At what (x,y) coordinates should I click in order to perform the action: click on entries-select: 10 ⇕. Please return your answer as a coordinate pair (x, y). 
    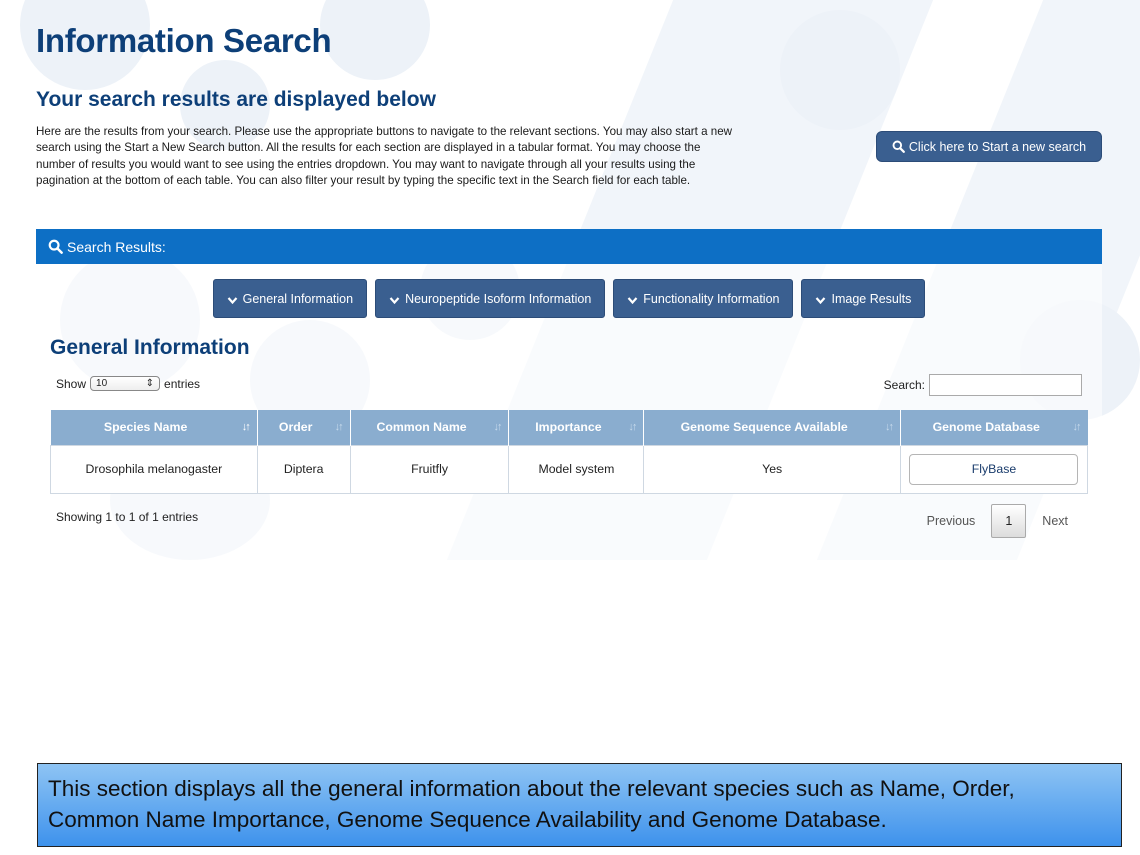
    Looking at the image, I should click on (125, 383).